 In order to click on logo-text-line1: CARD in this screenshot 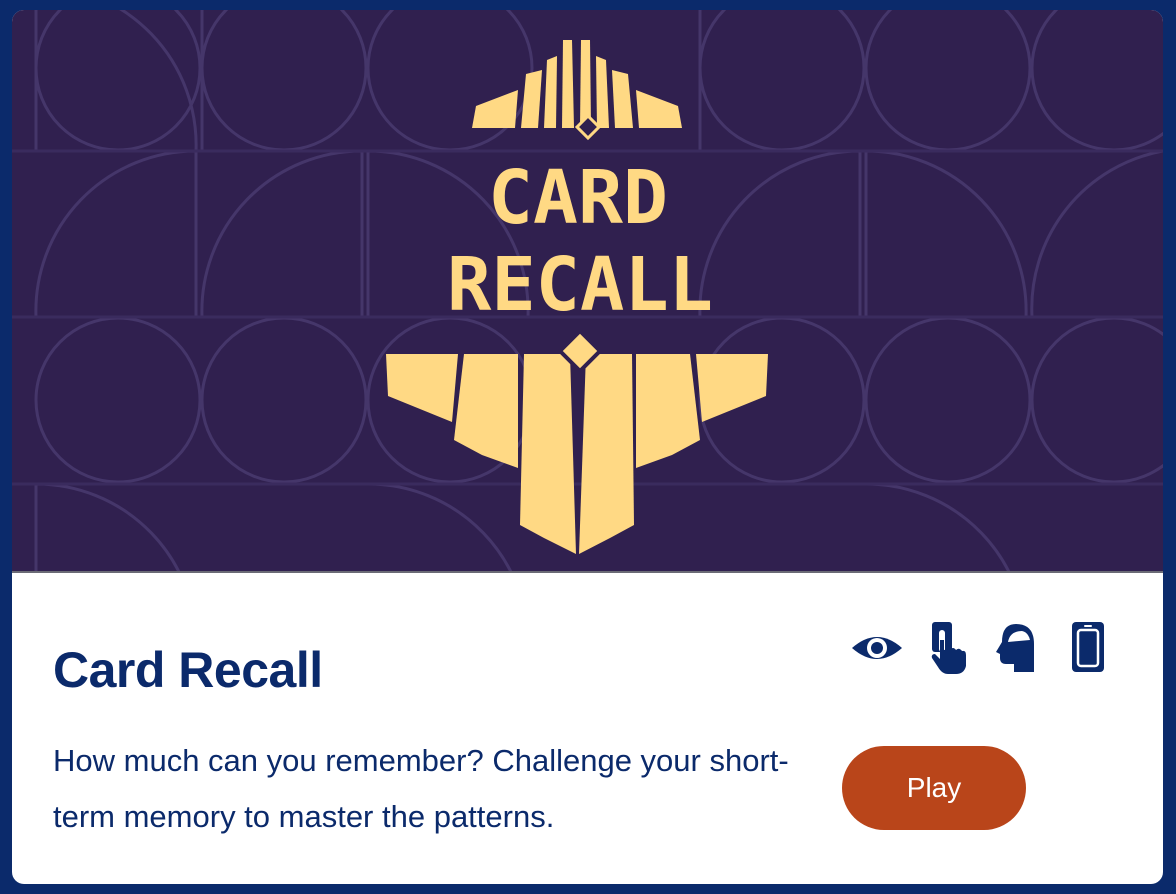, I will do `click(578, 198)`.